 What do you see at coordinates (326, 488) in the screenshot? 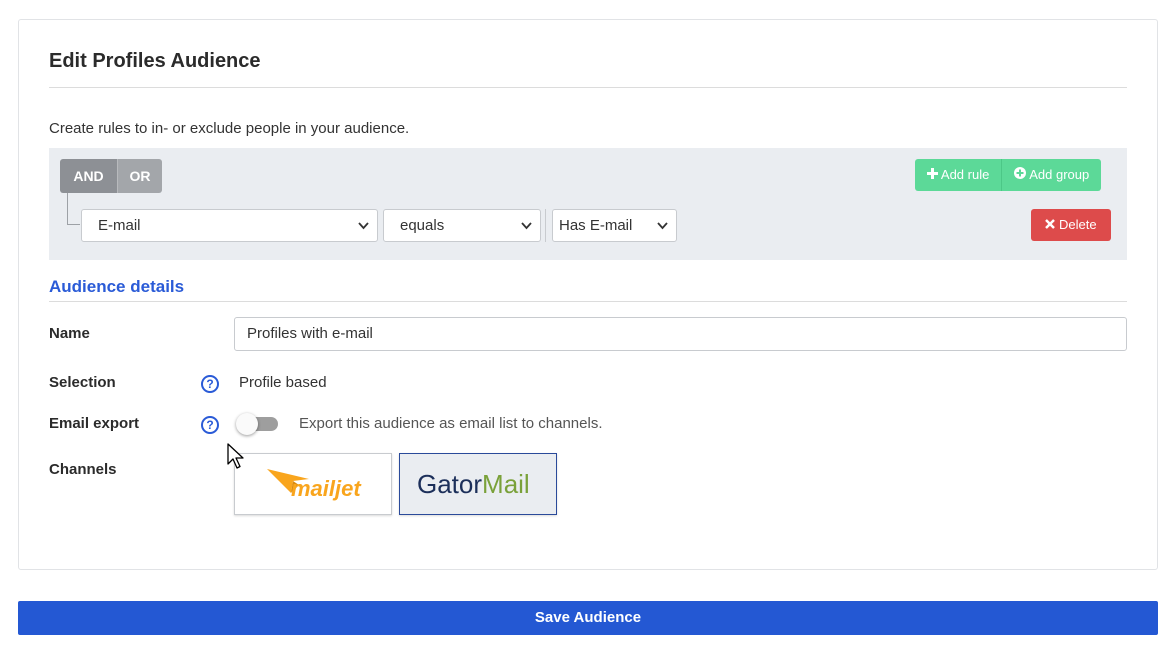
I see `mailjet-wordmark: mailjet` at bounding box center [326, 488].